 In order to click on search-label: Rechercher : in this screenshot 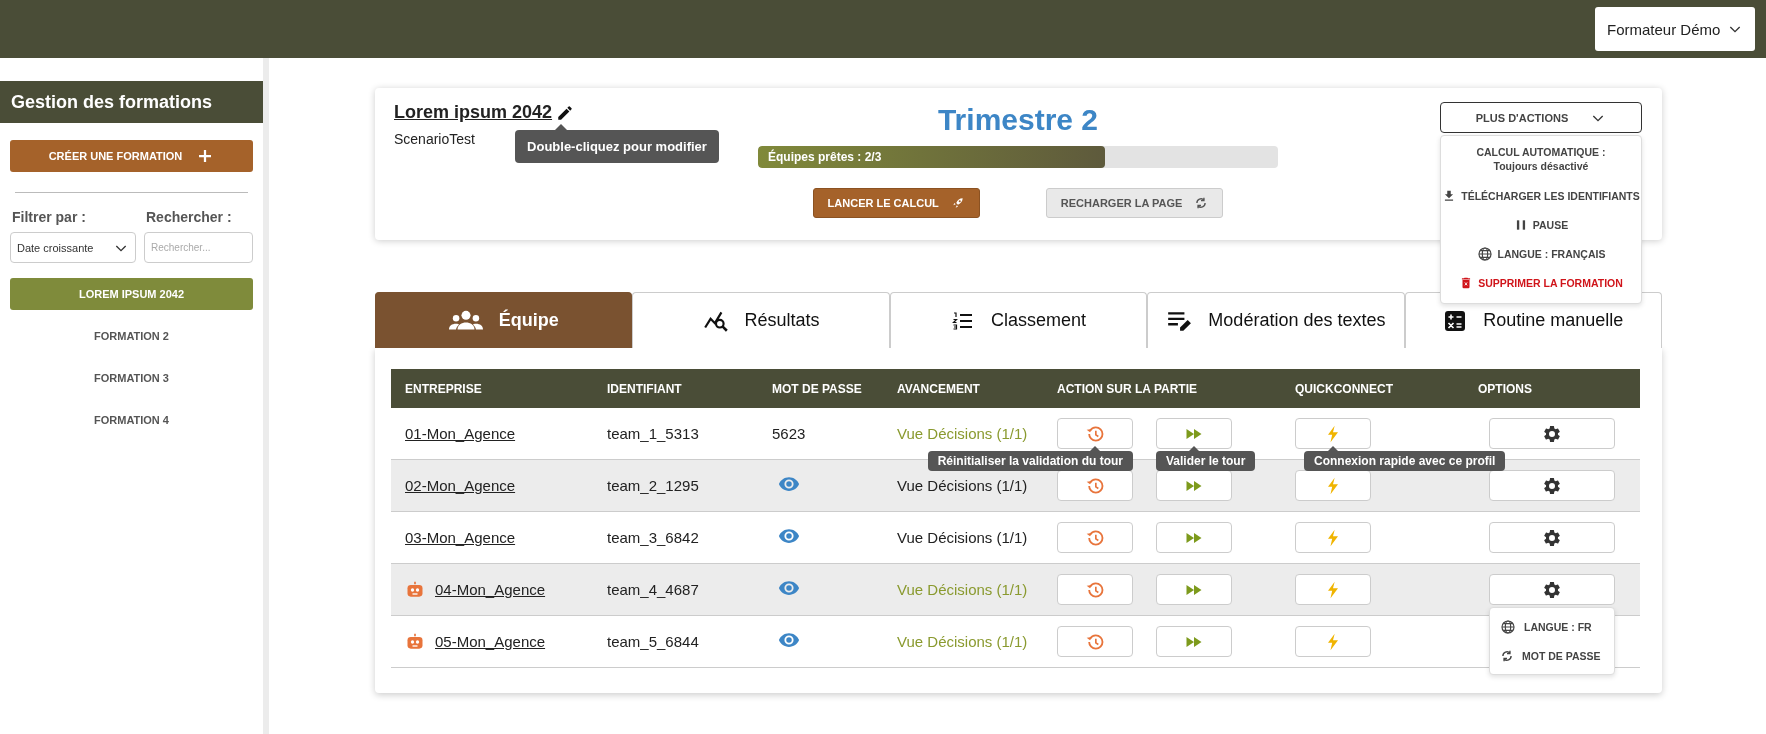, I will do `click(189, 217)`.